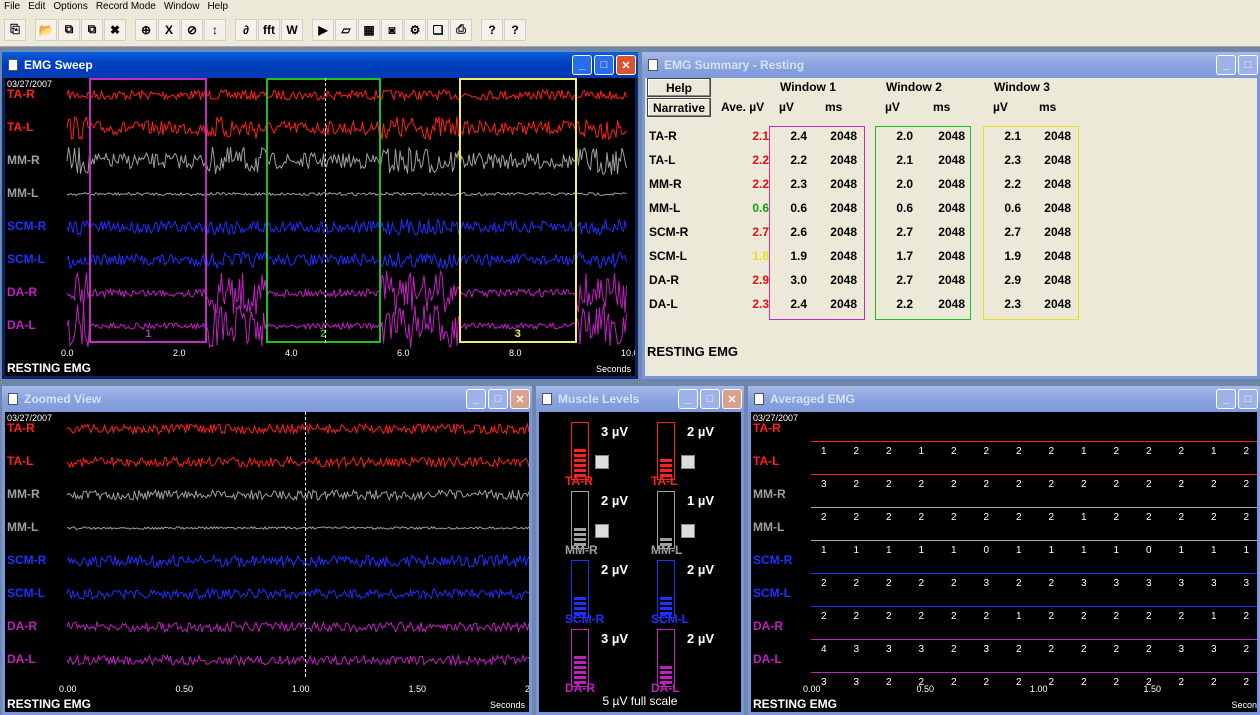 The width and height of the screenshot is (1260, 715). Describe the element at coordinates (615, 500) in the screenshot. I see `level-value: 2 µV` at that location.